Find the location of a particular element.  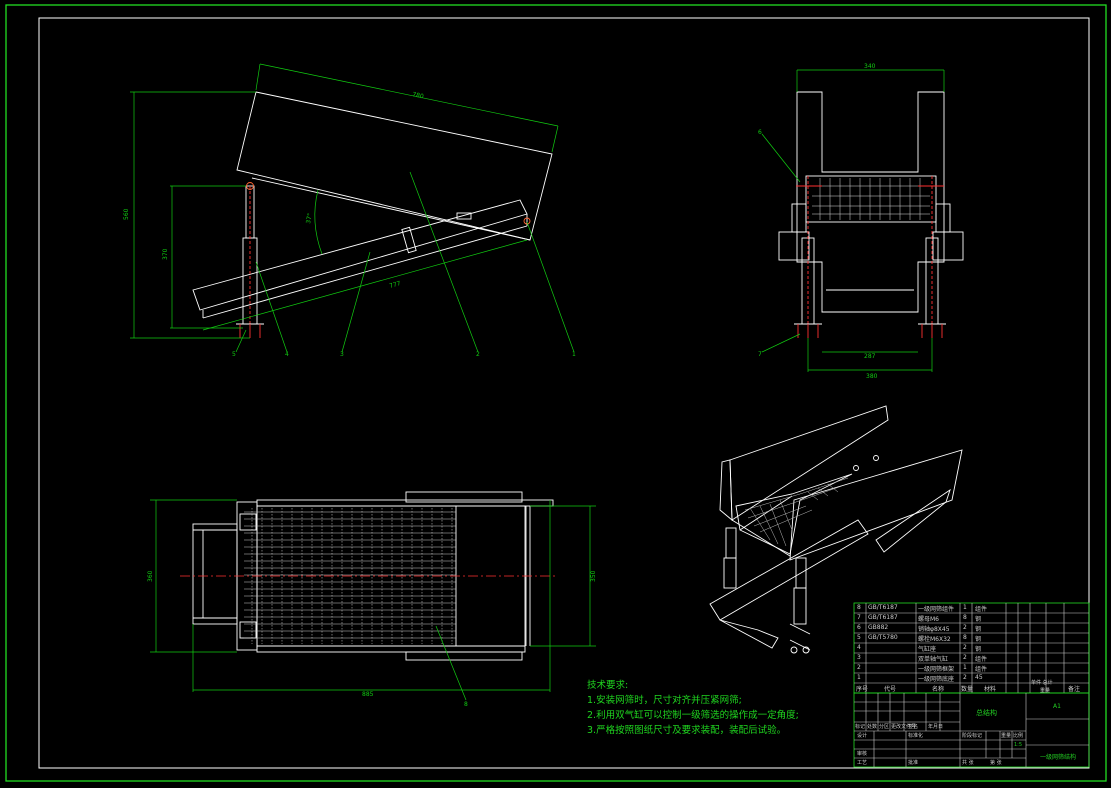

bom-header-name: 名称 is located at coordinates (938, 689).